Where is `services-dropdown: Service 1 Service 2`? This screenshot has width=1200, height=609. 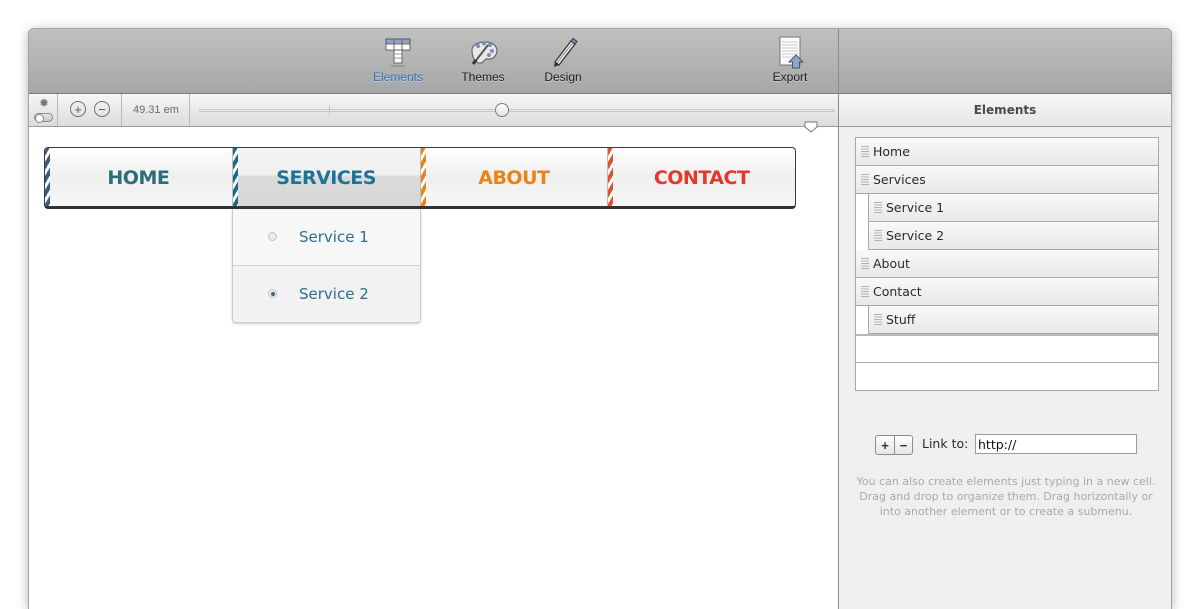
services-dropdown: Service 1 Service 2 is located at coordinates (326, 266).